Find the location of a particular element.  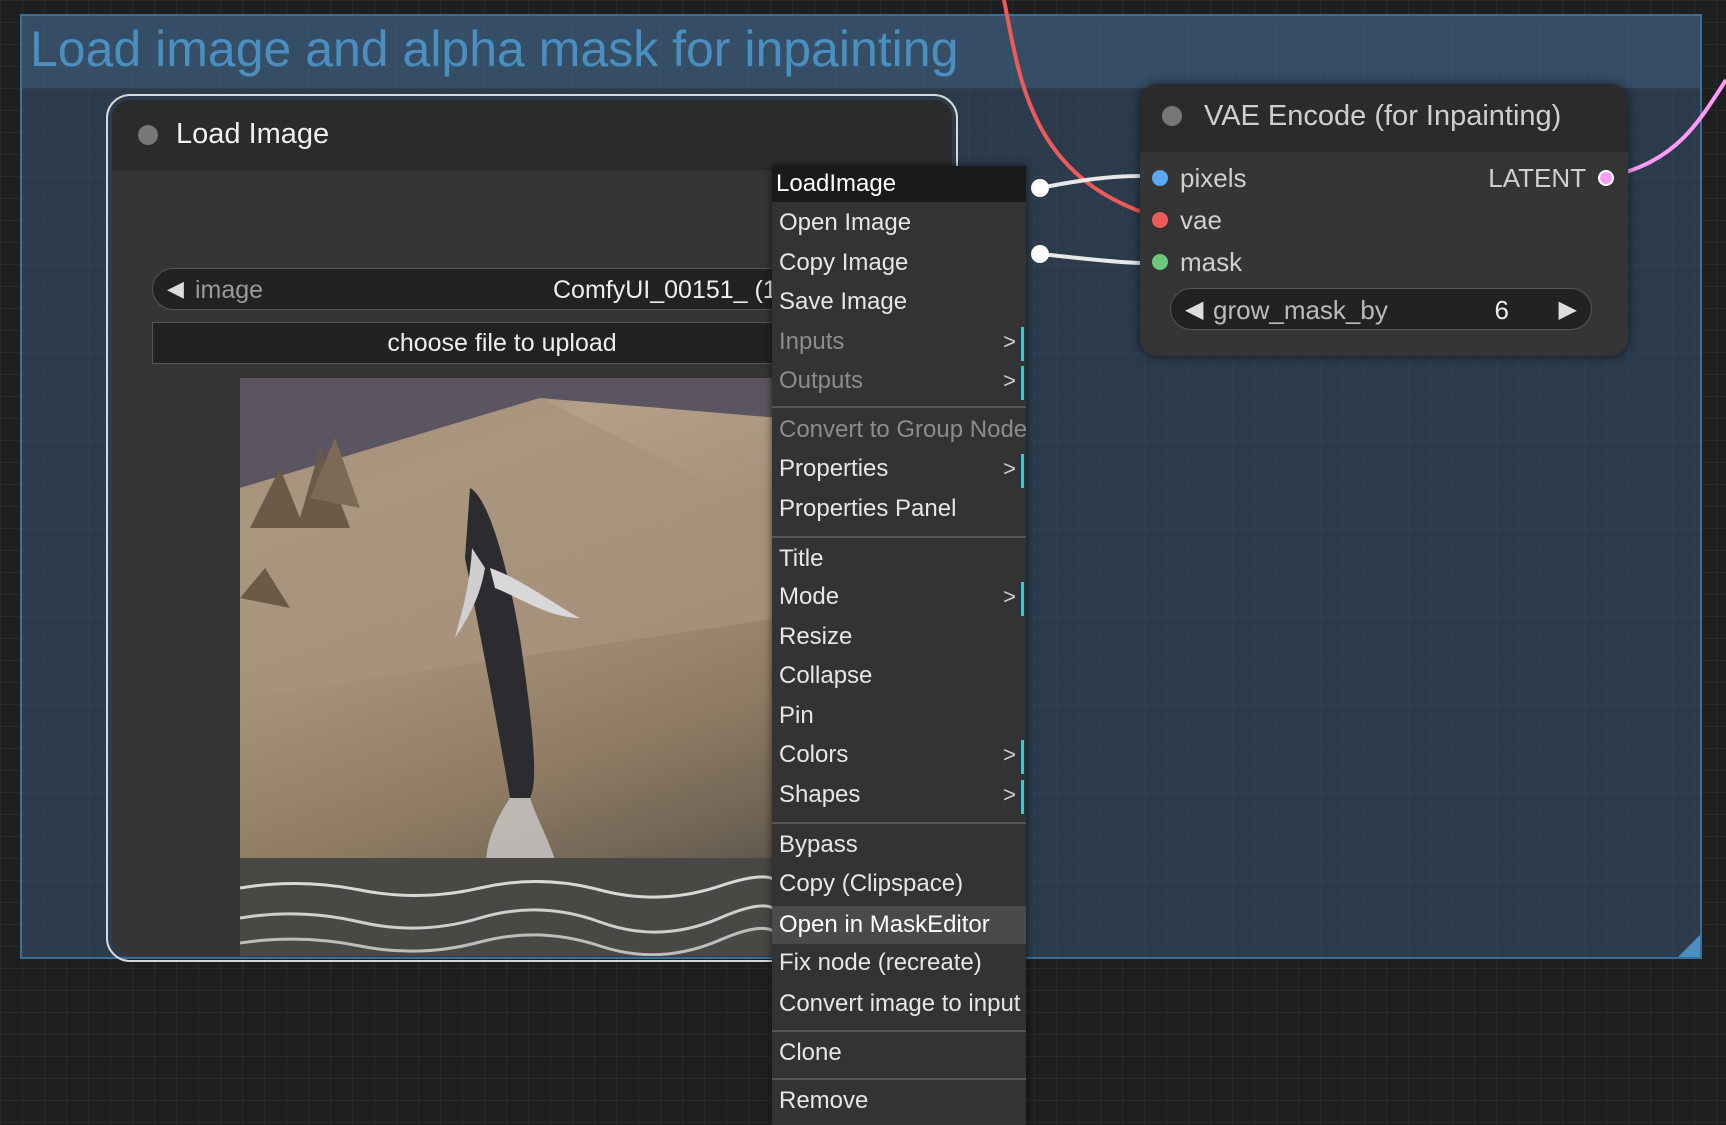

pixels-reroute-dot is located at coordinates (1040, 188).